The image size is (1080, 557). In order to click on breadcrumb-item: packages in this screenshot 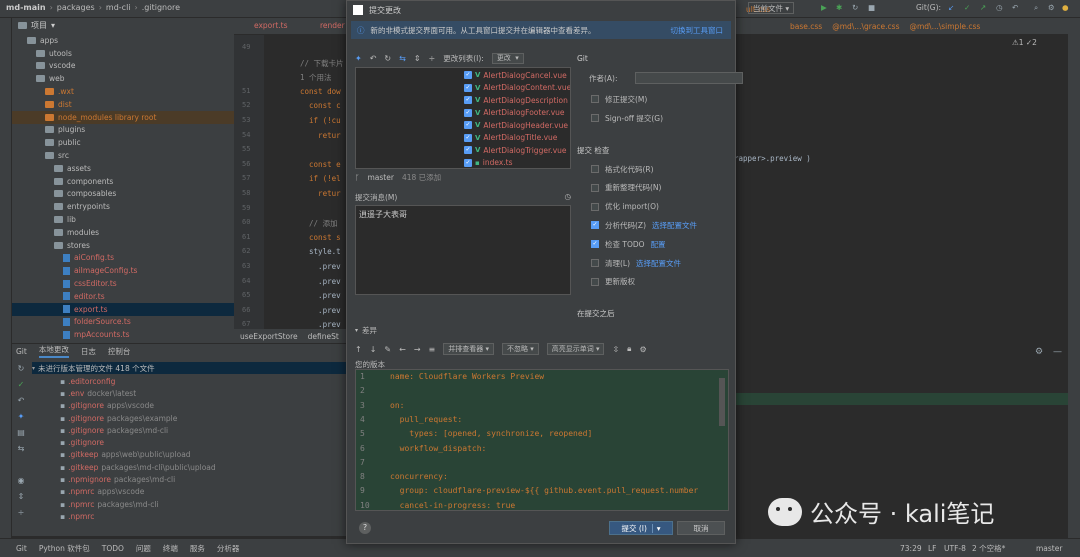, I will do `click(76, 7)`.